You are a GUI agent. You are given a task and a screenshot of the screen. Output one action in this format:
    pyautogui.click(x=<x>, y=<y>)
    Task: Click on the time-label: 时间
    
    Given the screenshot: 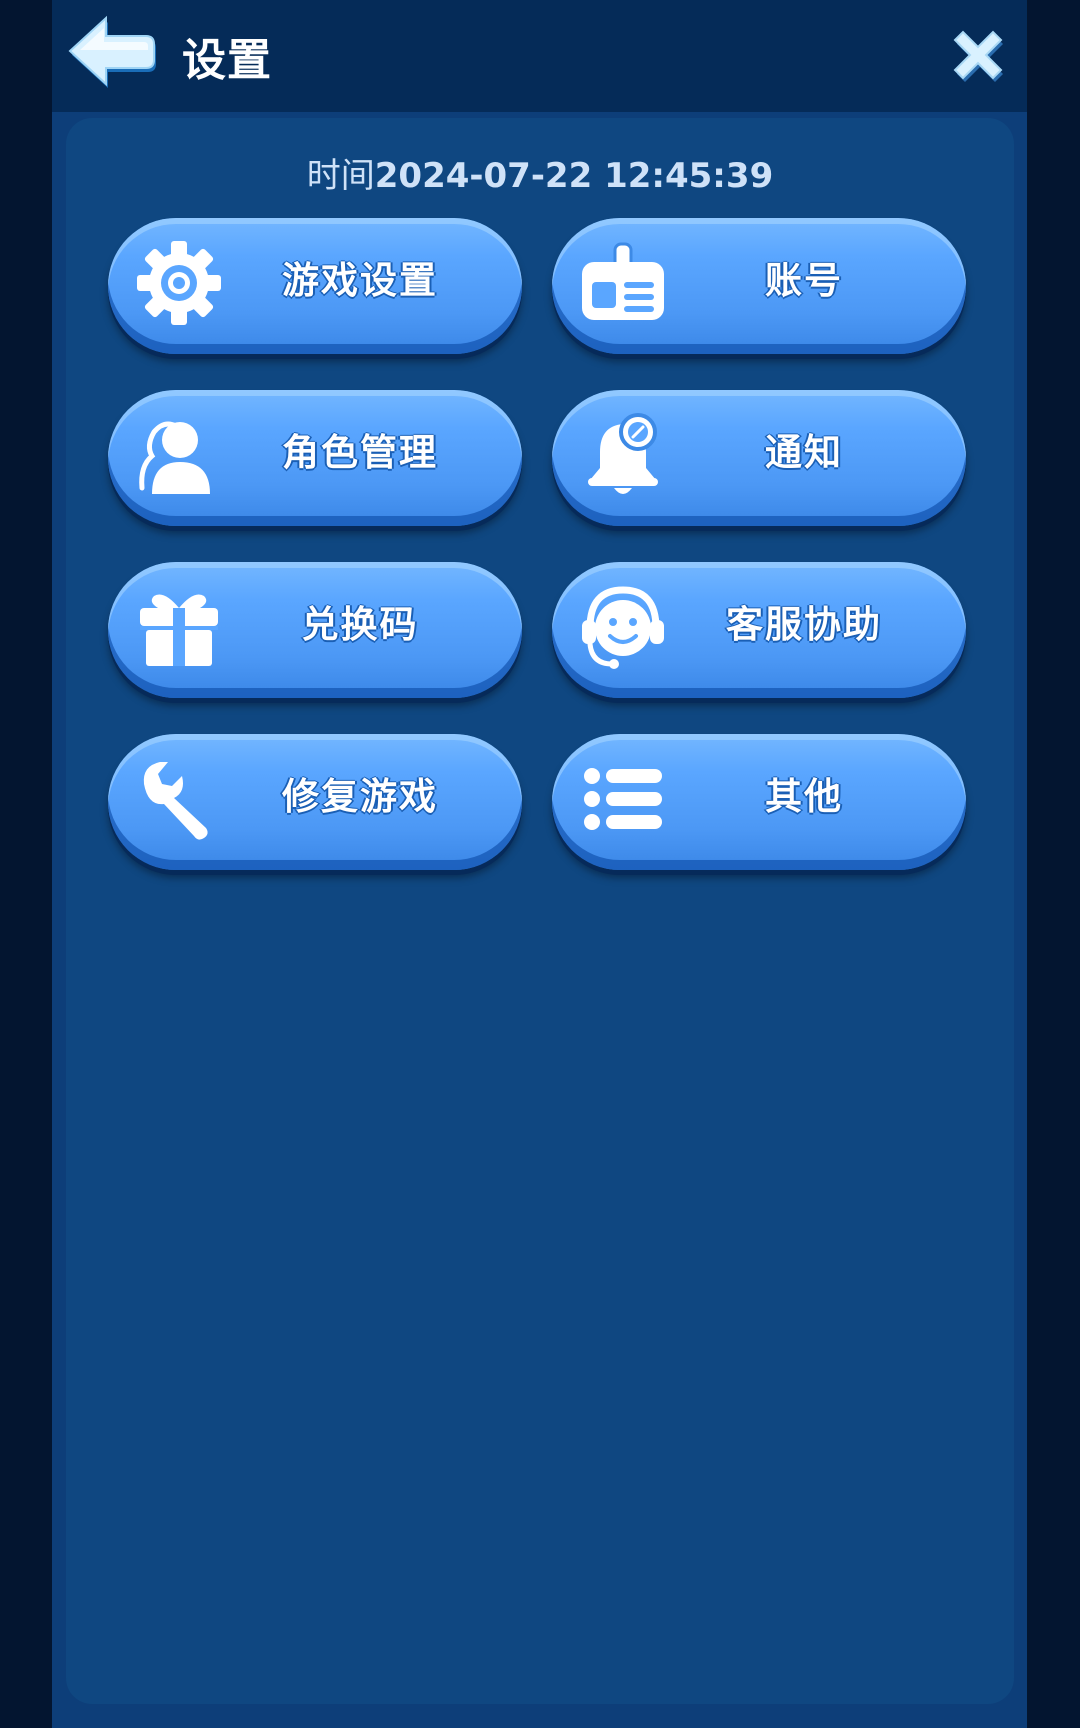 What is the action you would take?
    pyautogui.click(x=340, y=176)
    